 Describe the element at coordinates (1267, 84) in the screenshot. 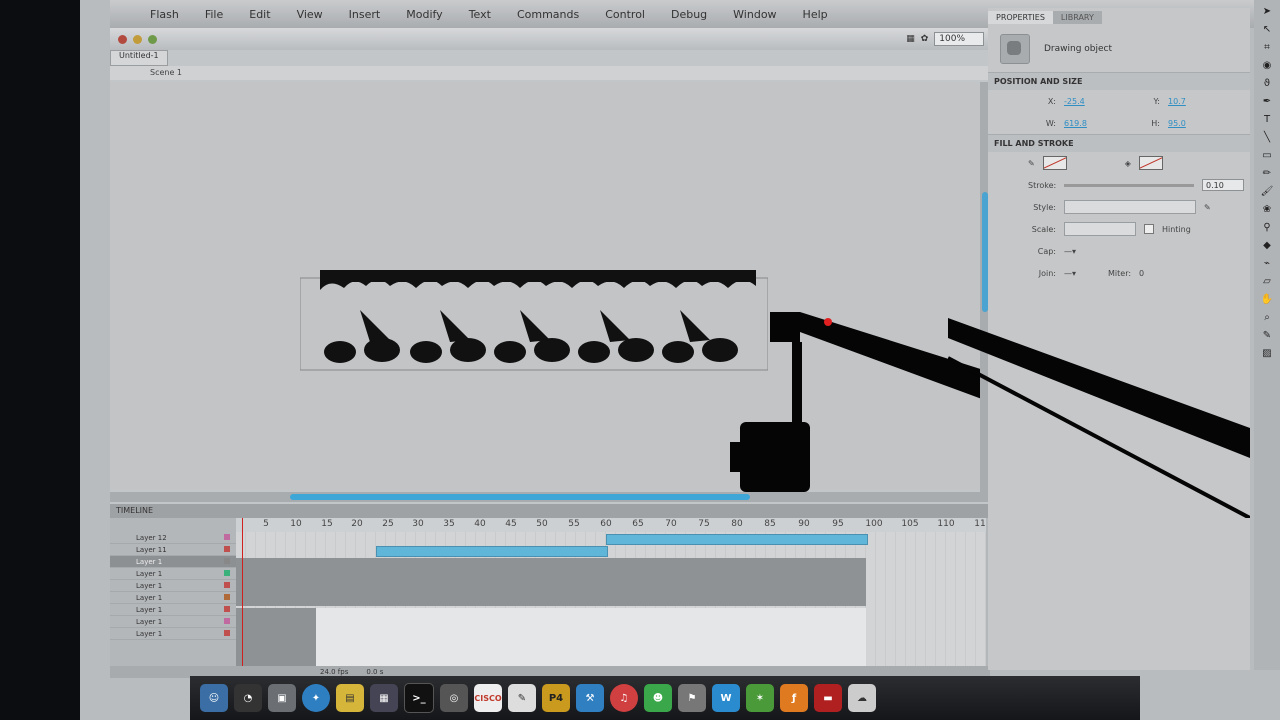

I see `lasso-tool-icon: ϑ` at that location.